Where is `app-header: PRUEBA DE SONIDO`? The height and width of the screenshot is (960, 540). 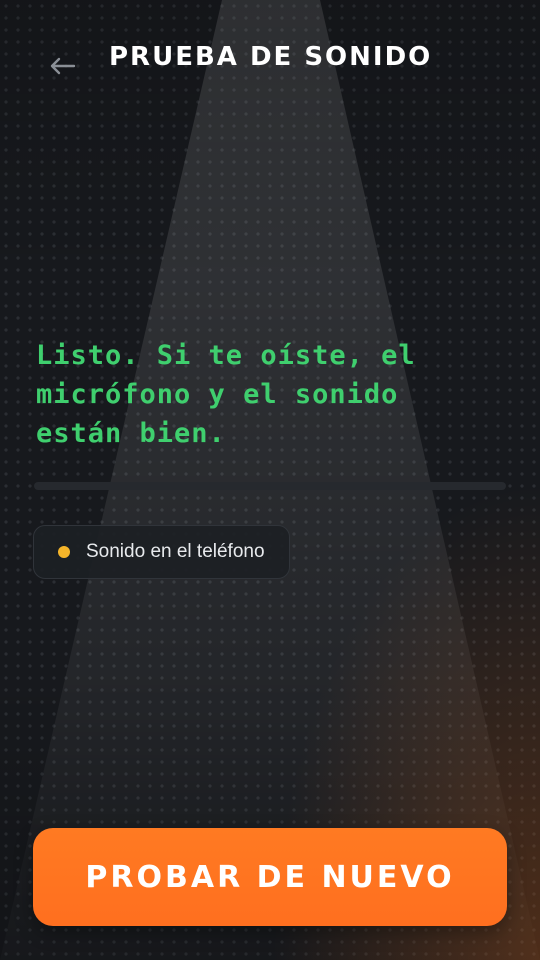
app-header: PRUEBA DE SONIDO is located at coordinates (270, 60).